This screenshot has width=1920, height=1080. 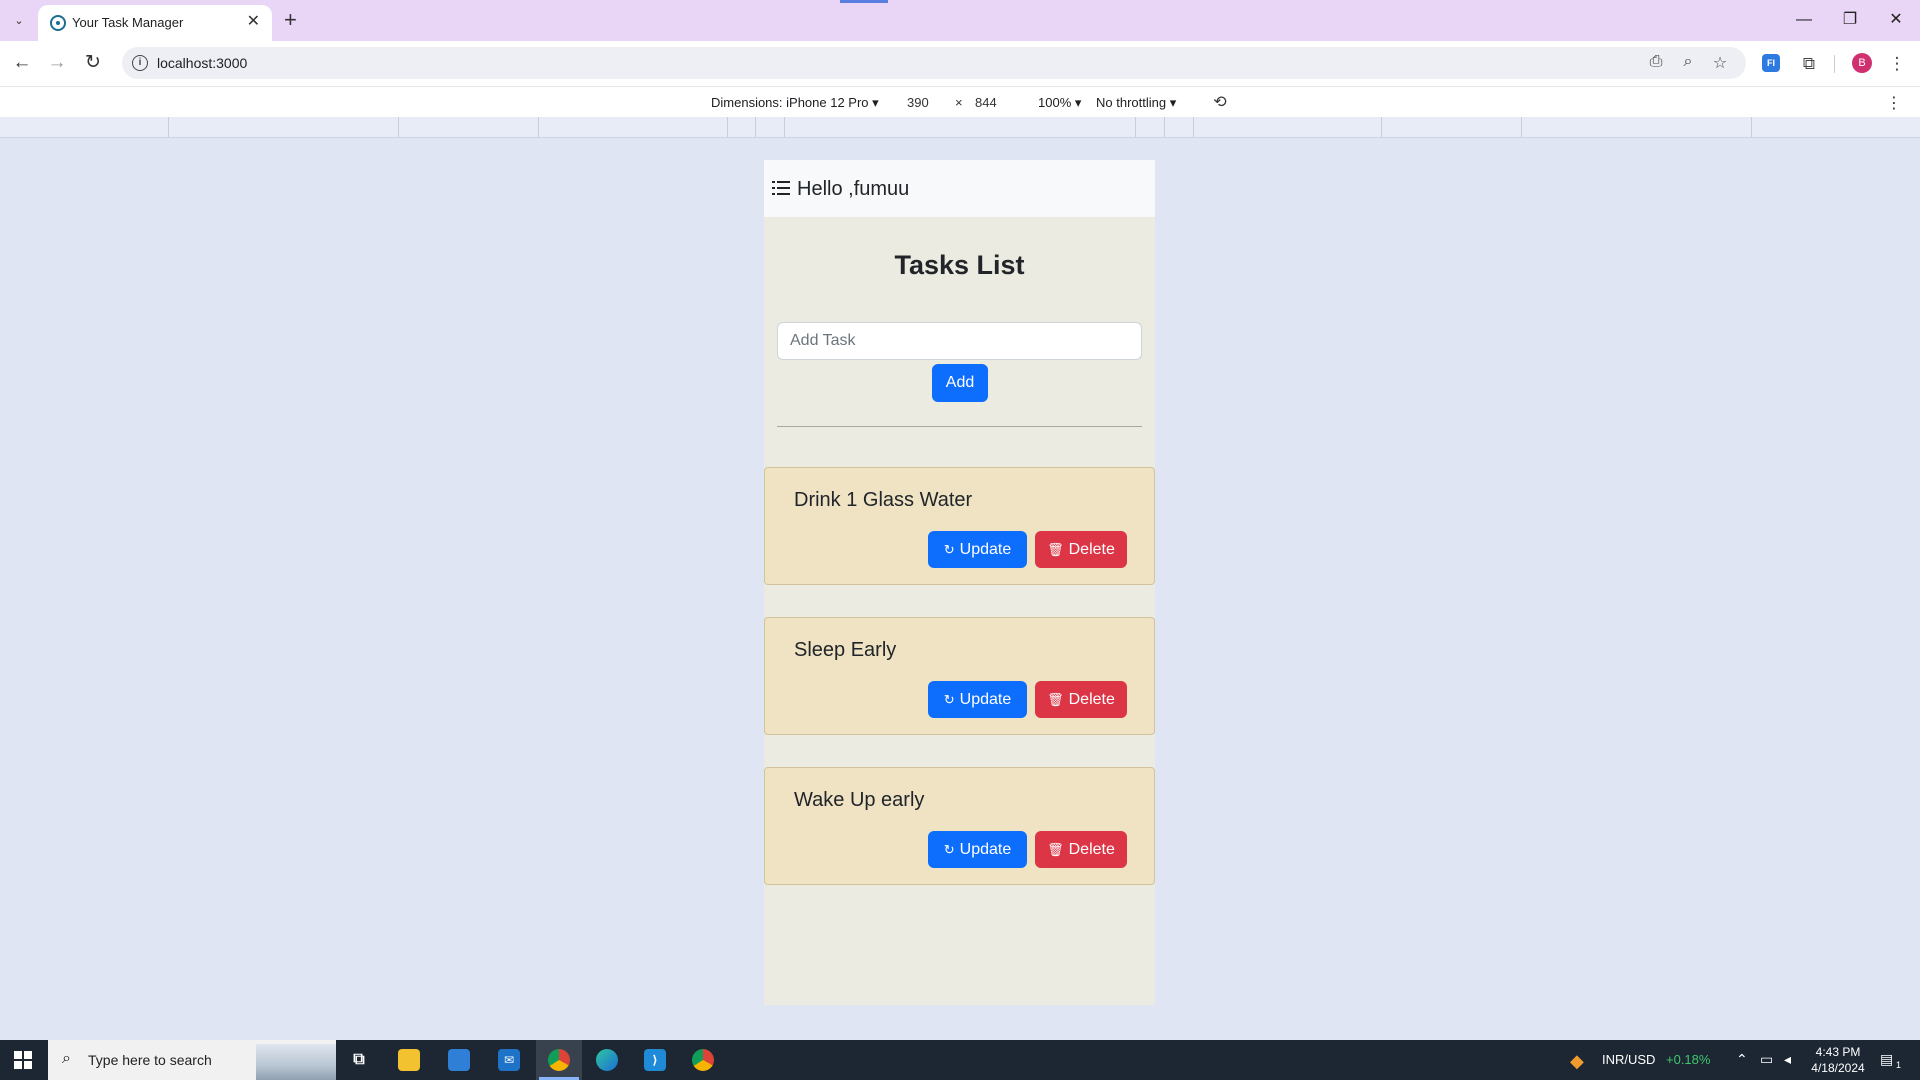 I want to click on add-task-button: Add, so click(x=960, y=383).